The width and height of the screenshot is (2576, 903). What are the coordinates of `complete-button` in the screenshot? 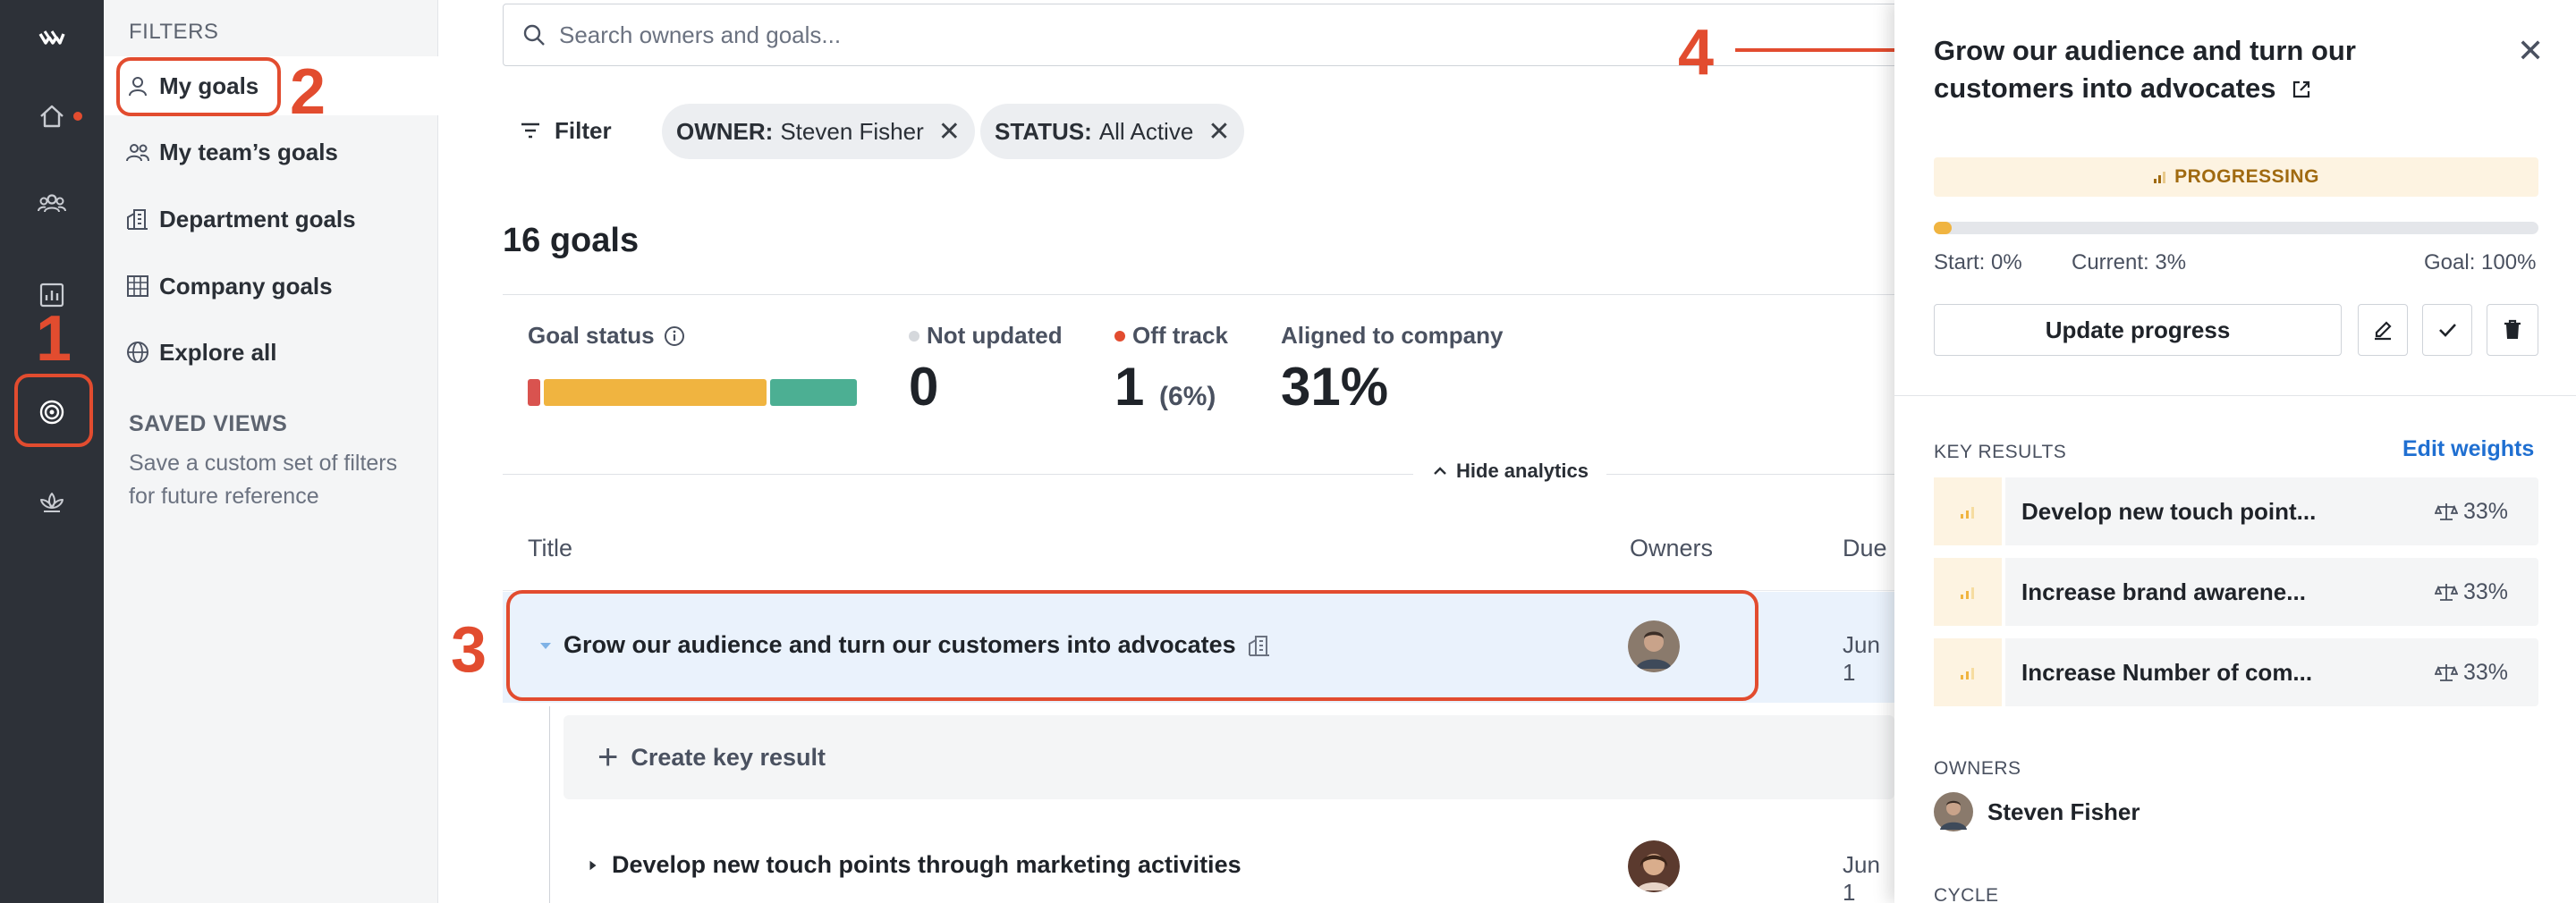 It's located at (2447, 330).